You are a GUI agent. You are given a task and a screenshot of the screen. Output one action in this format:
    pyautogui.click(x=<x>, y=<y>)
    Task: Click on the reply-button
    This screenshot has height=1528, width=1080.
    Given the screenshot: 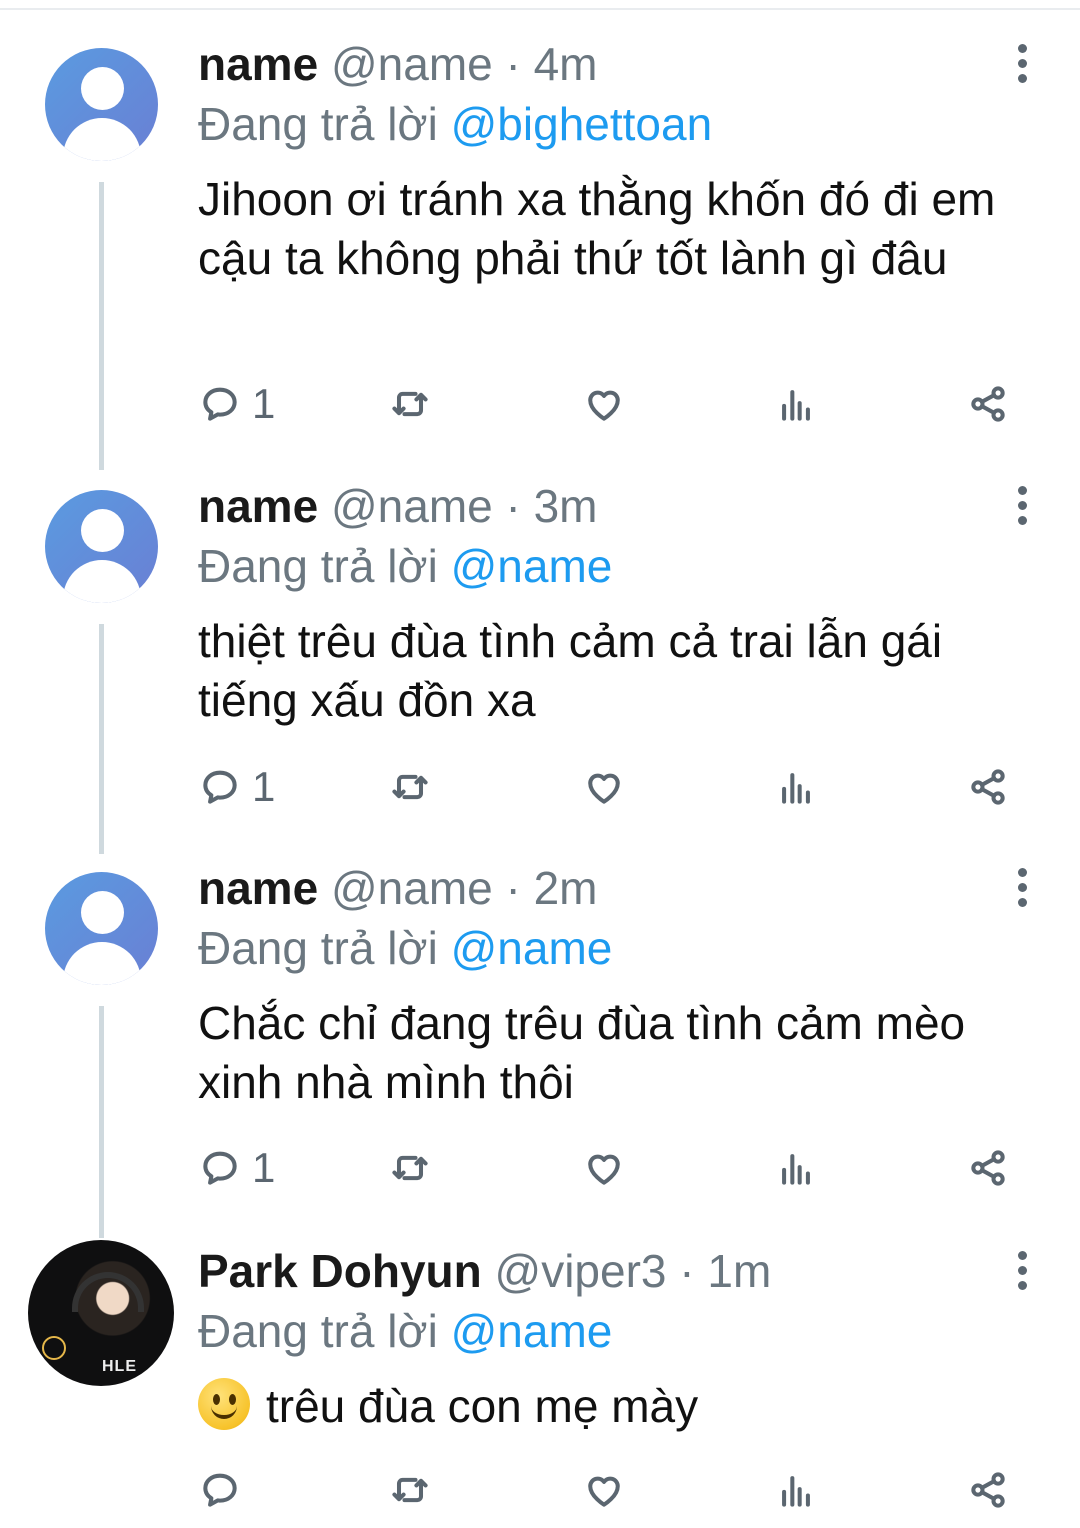 What is the action you would take?
    pyautogui.click(x=225, y=1490)
    